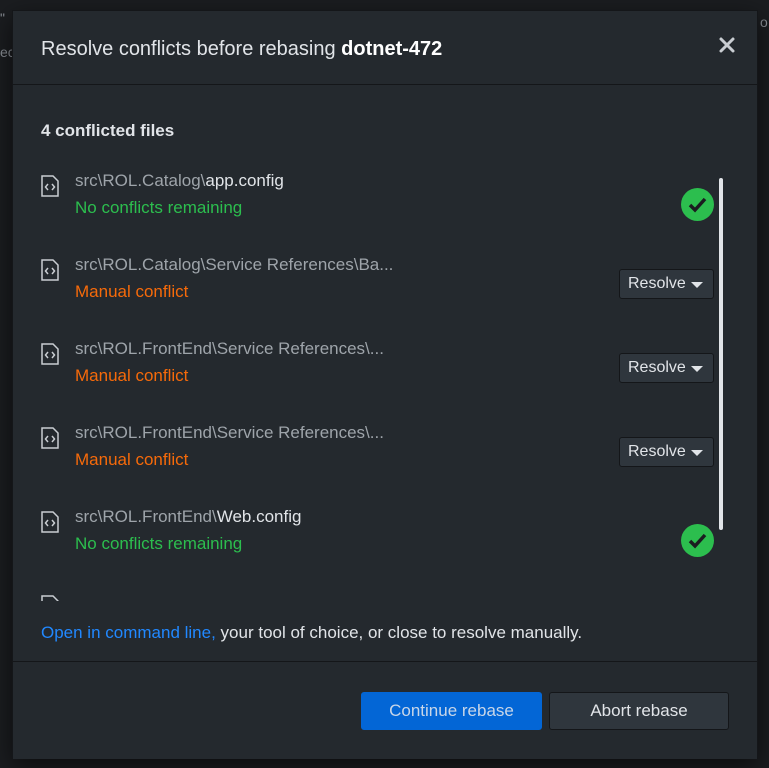  Describe the element at coordinates (392, 49) in the screenshot. I see `branch-name: dotnet-472` at that location.